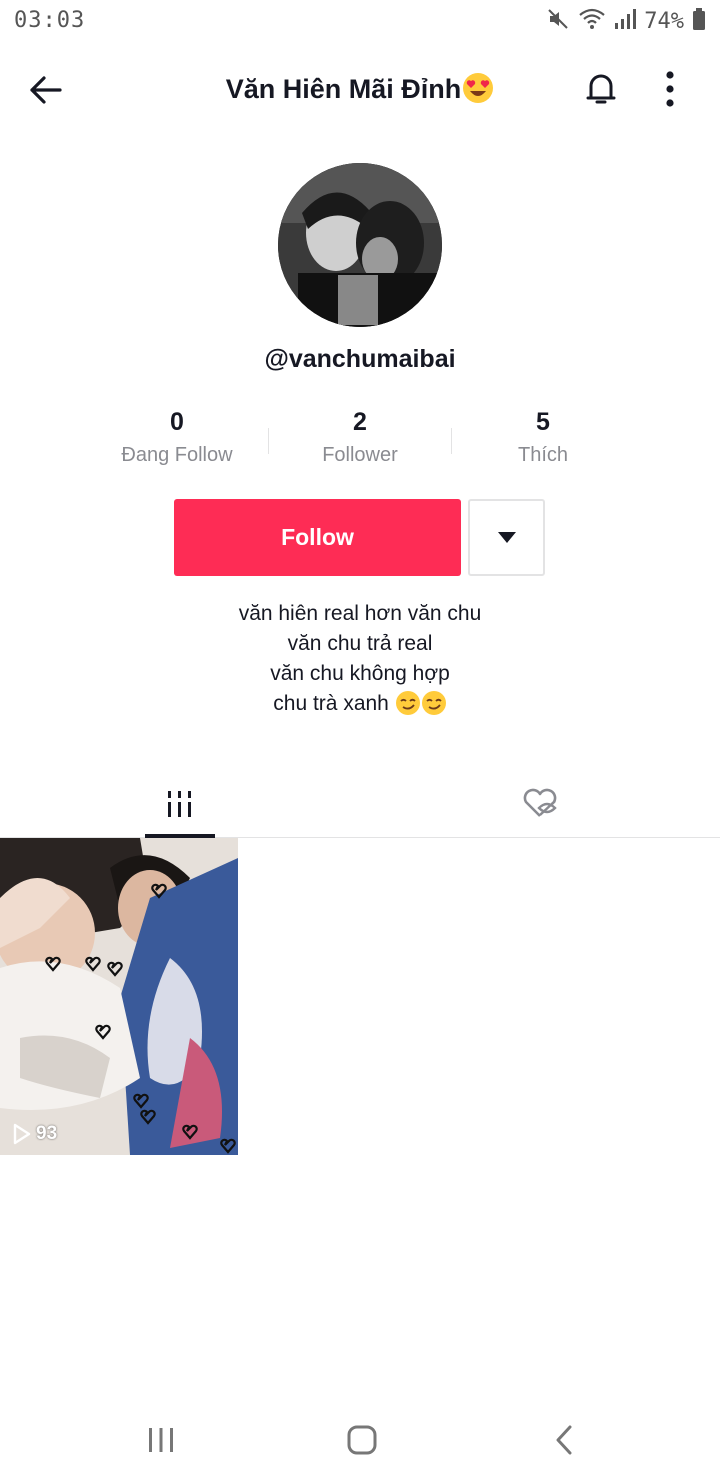 The image size is (720, 1480). Describe the element at coordinates (317, 537) in the screenshot. I see `follow-button: Follow` at that location.